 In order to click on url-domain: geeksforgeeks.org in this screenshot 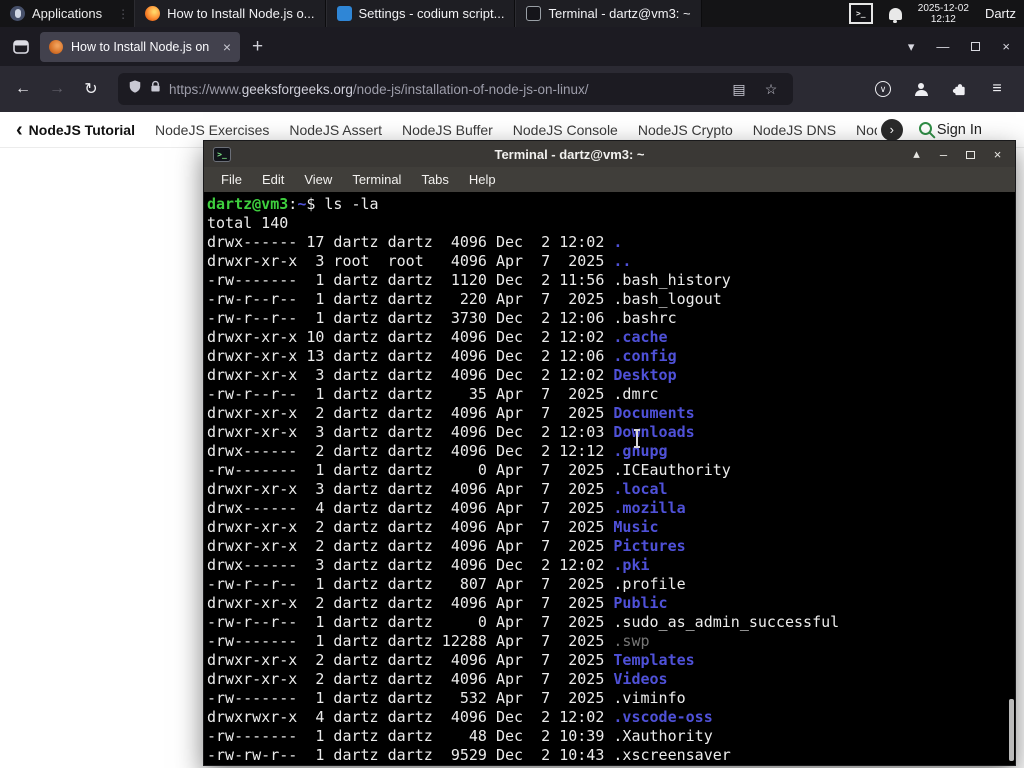, I will do `click(297, 89)`.